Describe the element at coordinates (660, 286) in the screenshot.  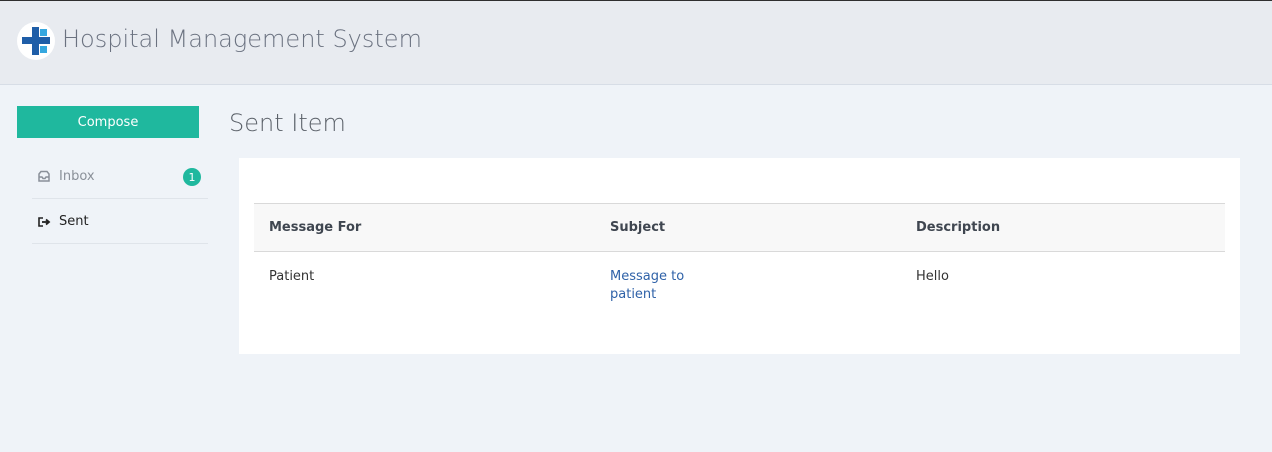
I see `subject-link: Message to patient` at that location.